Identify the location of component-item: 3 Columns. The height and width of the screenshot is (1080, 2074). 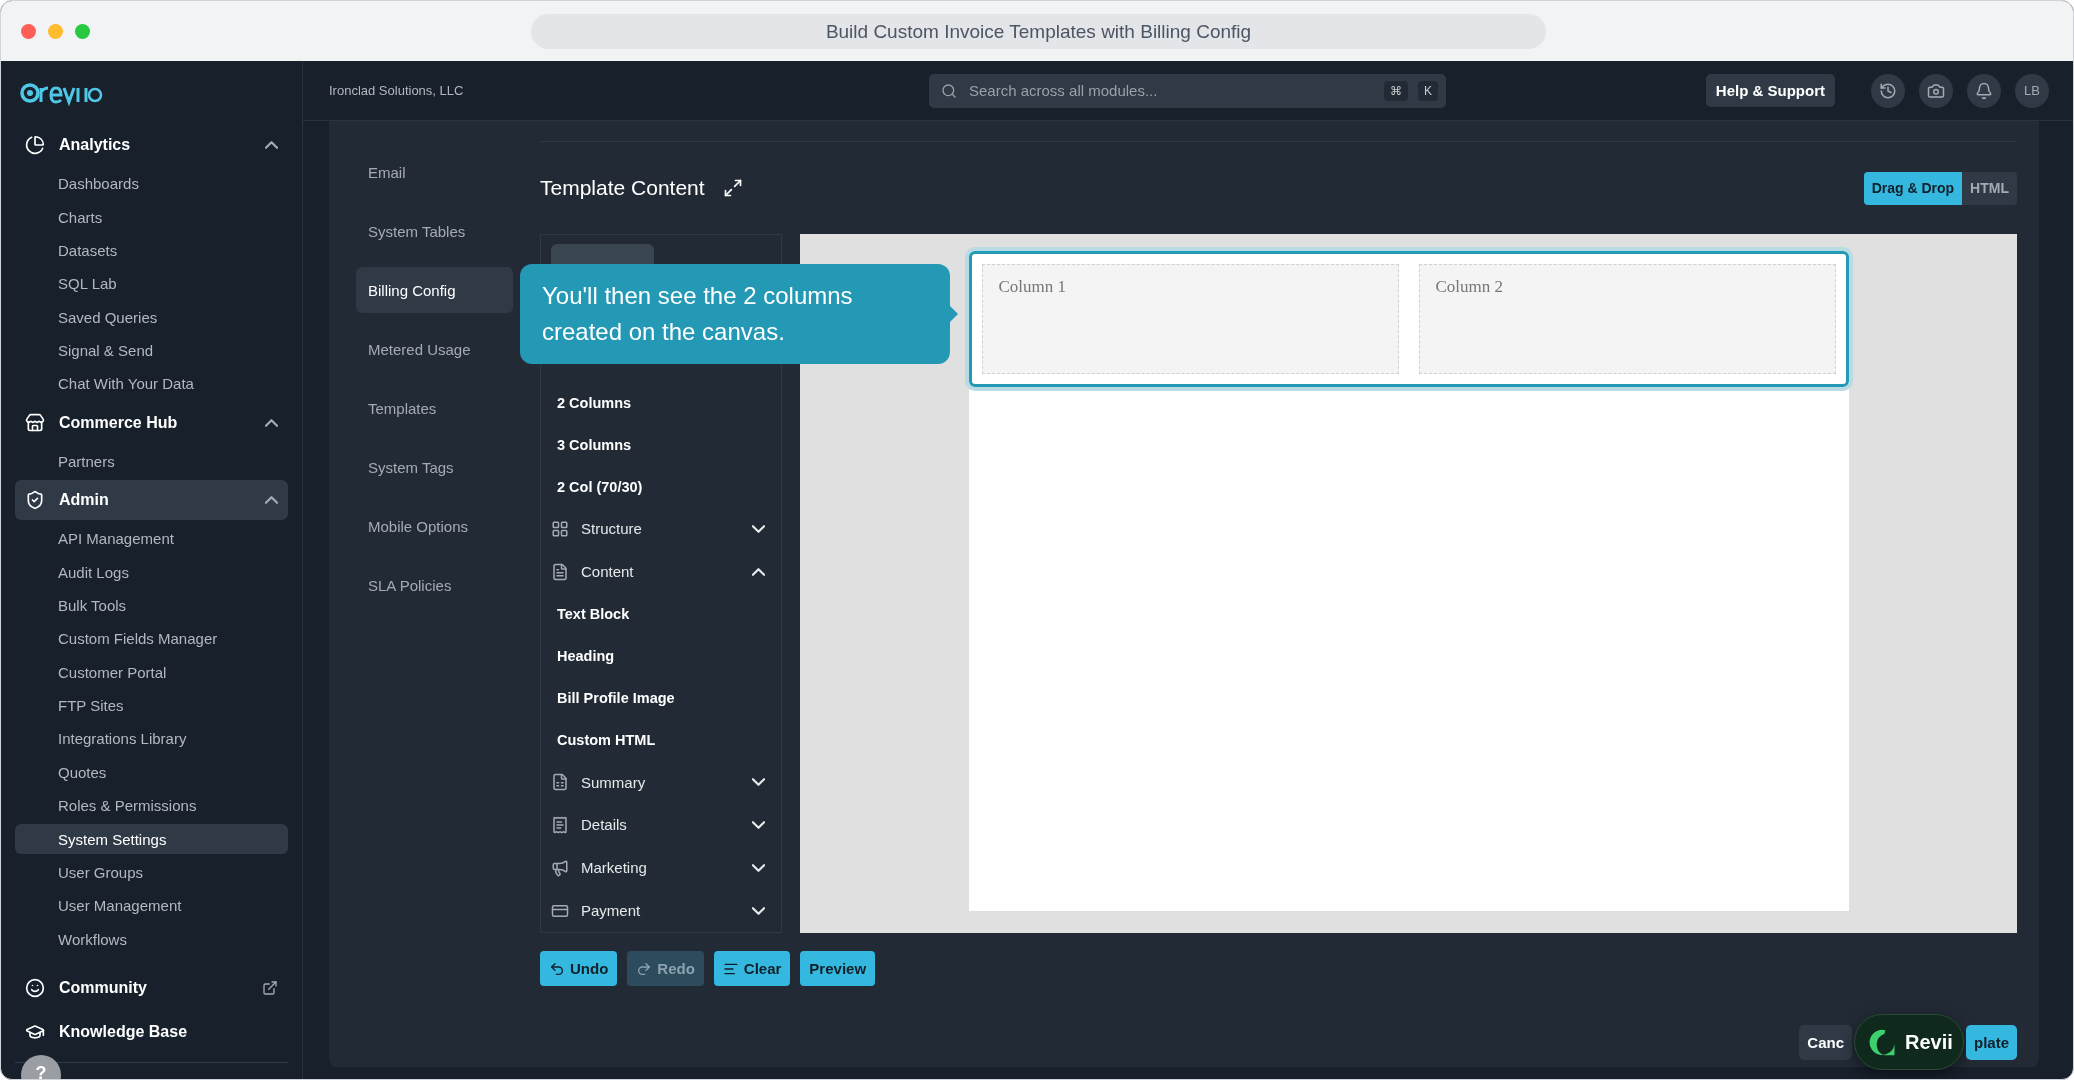
(661, 444).